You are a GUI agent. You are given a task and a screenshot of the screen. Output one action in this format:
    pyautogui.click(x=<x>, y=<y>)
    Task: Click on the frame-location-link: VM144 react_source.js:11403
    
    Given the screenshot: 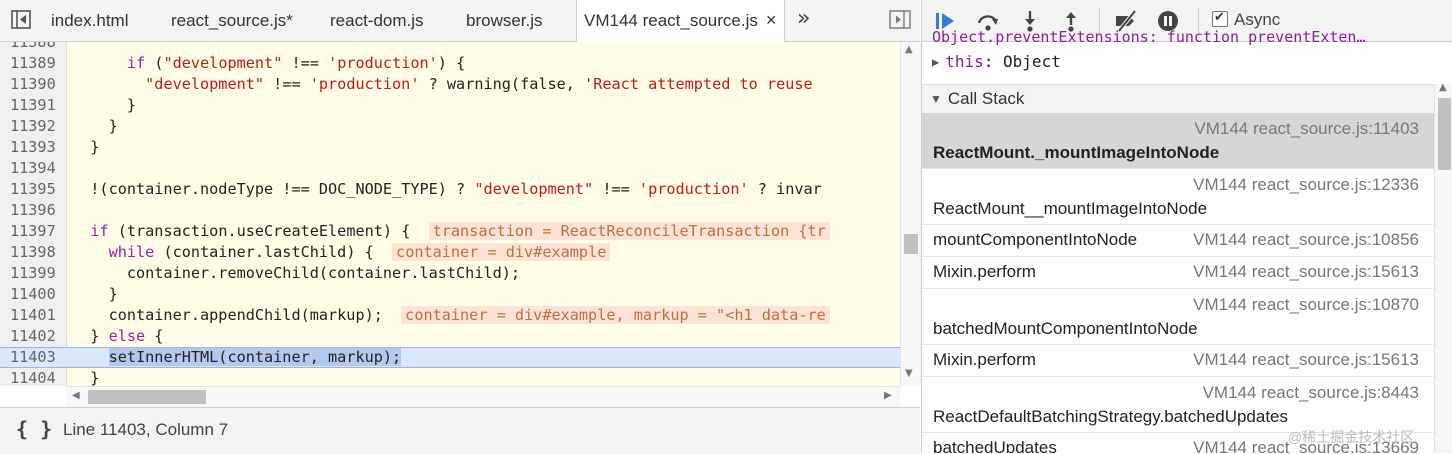 What is the action you would take?
    pyautogui.click(x=1306, y=129)
    